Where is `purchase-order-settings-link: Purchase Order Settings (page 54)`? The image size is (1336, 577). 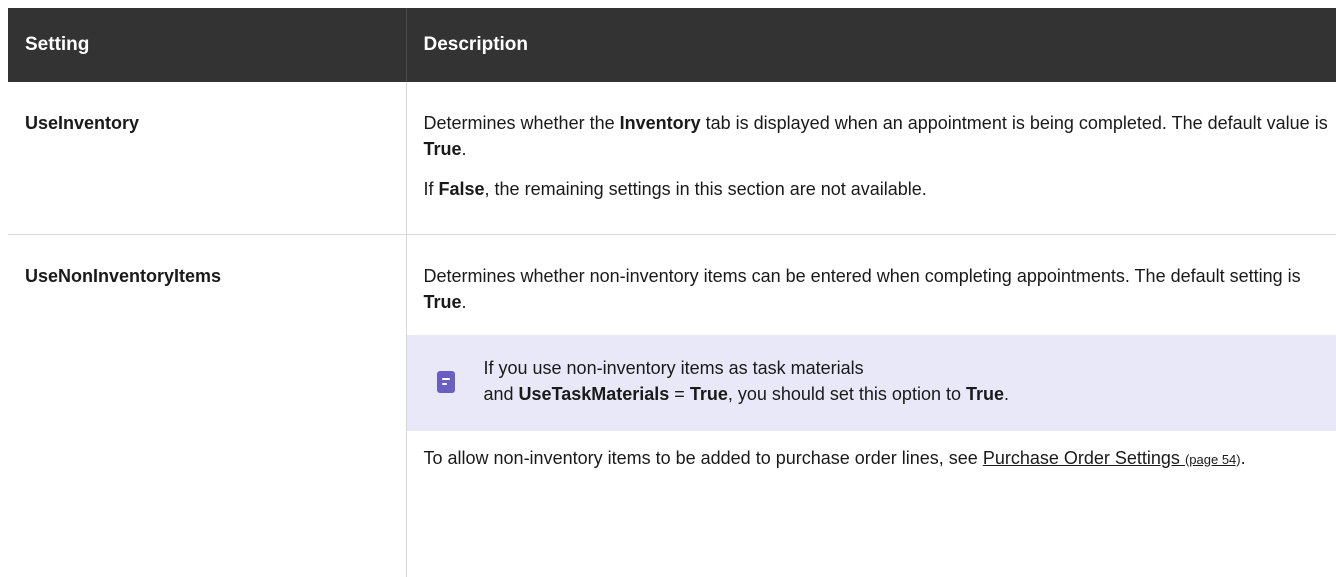 purchase-order-settings-link: Purchase Order Settings (page 54) is located at coordinates (1112, 458).